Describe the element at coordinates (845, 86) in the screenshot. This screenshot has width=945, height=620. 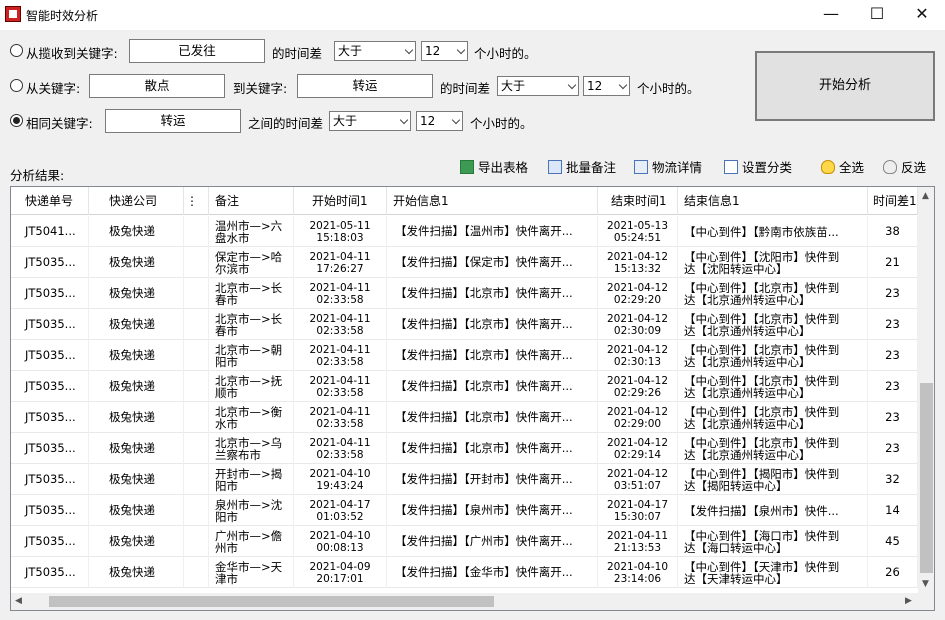
I see `start-analysis-button: 开始分析` at that location.